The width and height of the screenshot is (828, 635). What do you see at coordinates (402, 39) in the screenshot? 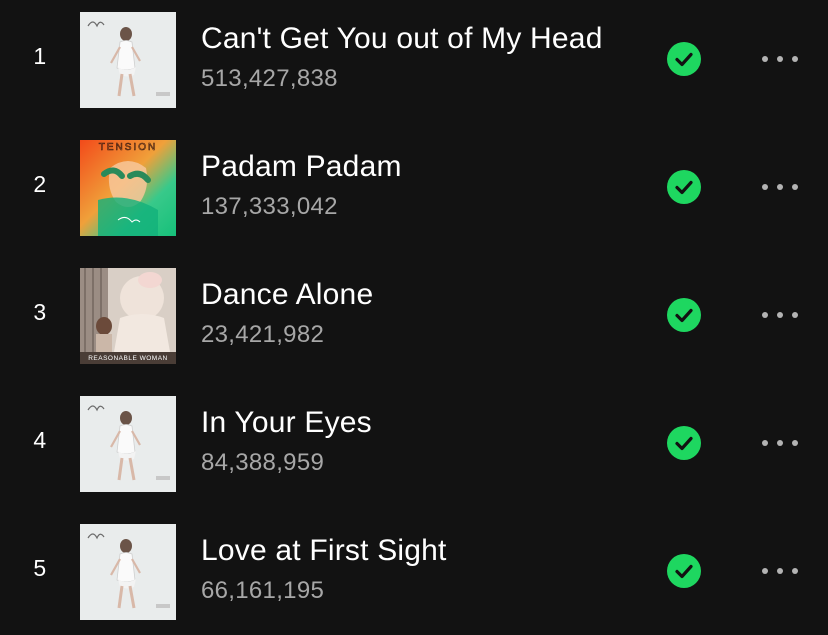
I see `track-title: Can't Get You out of My Head` at bounding box center [402, 39].